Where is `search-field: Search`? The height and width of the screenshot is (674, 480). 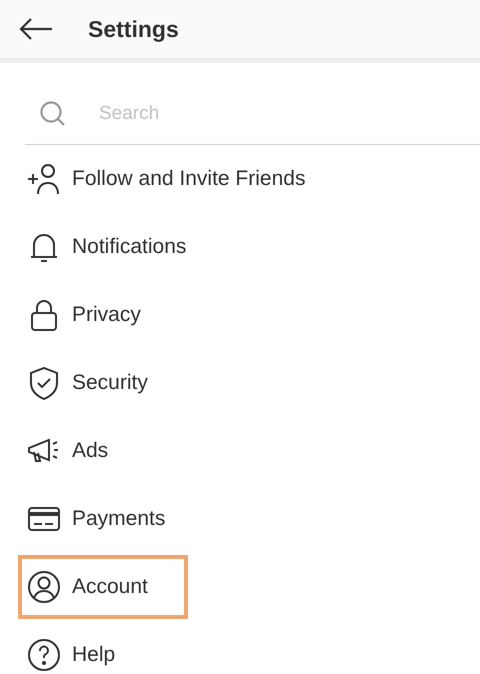
search-field: Search is located at coordinates (249, 114).